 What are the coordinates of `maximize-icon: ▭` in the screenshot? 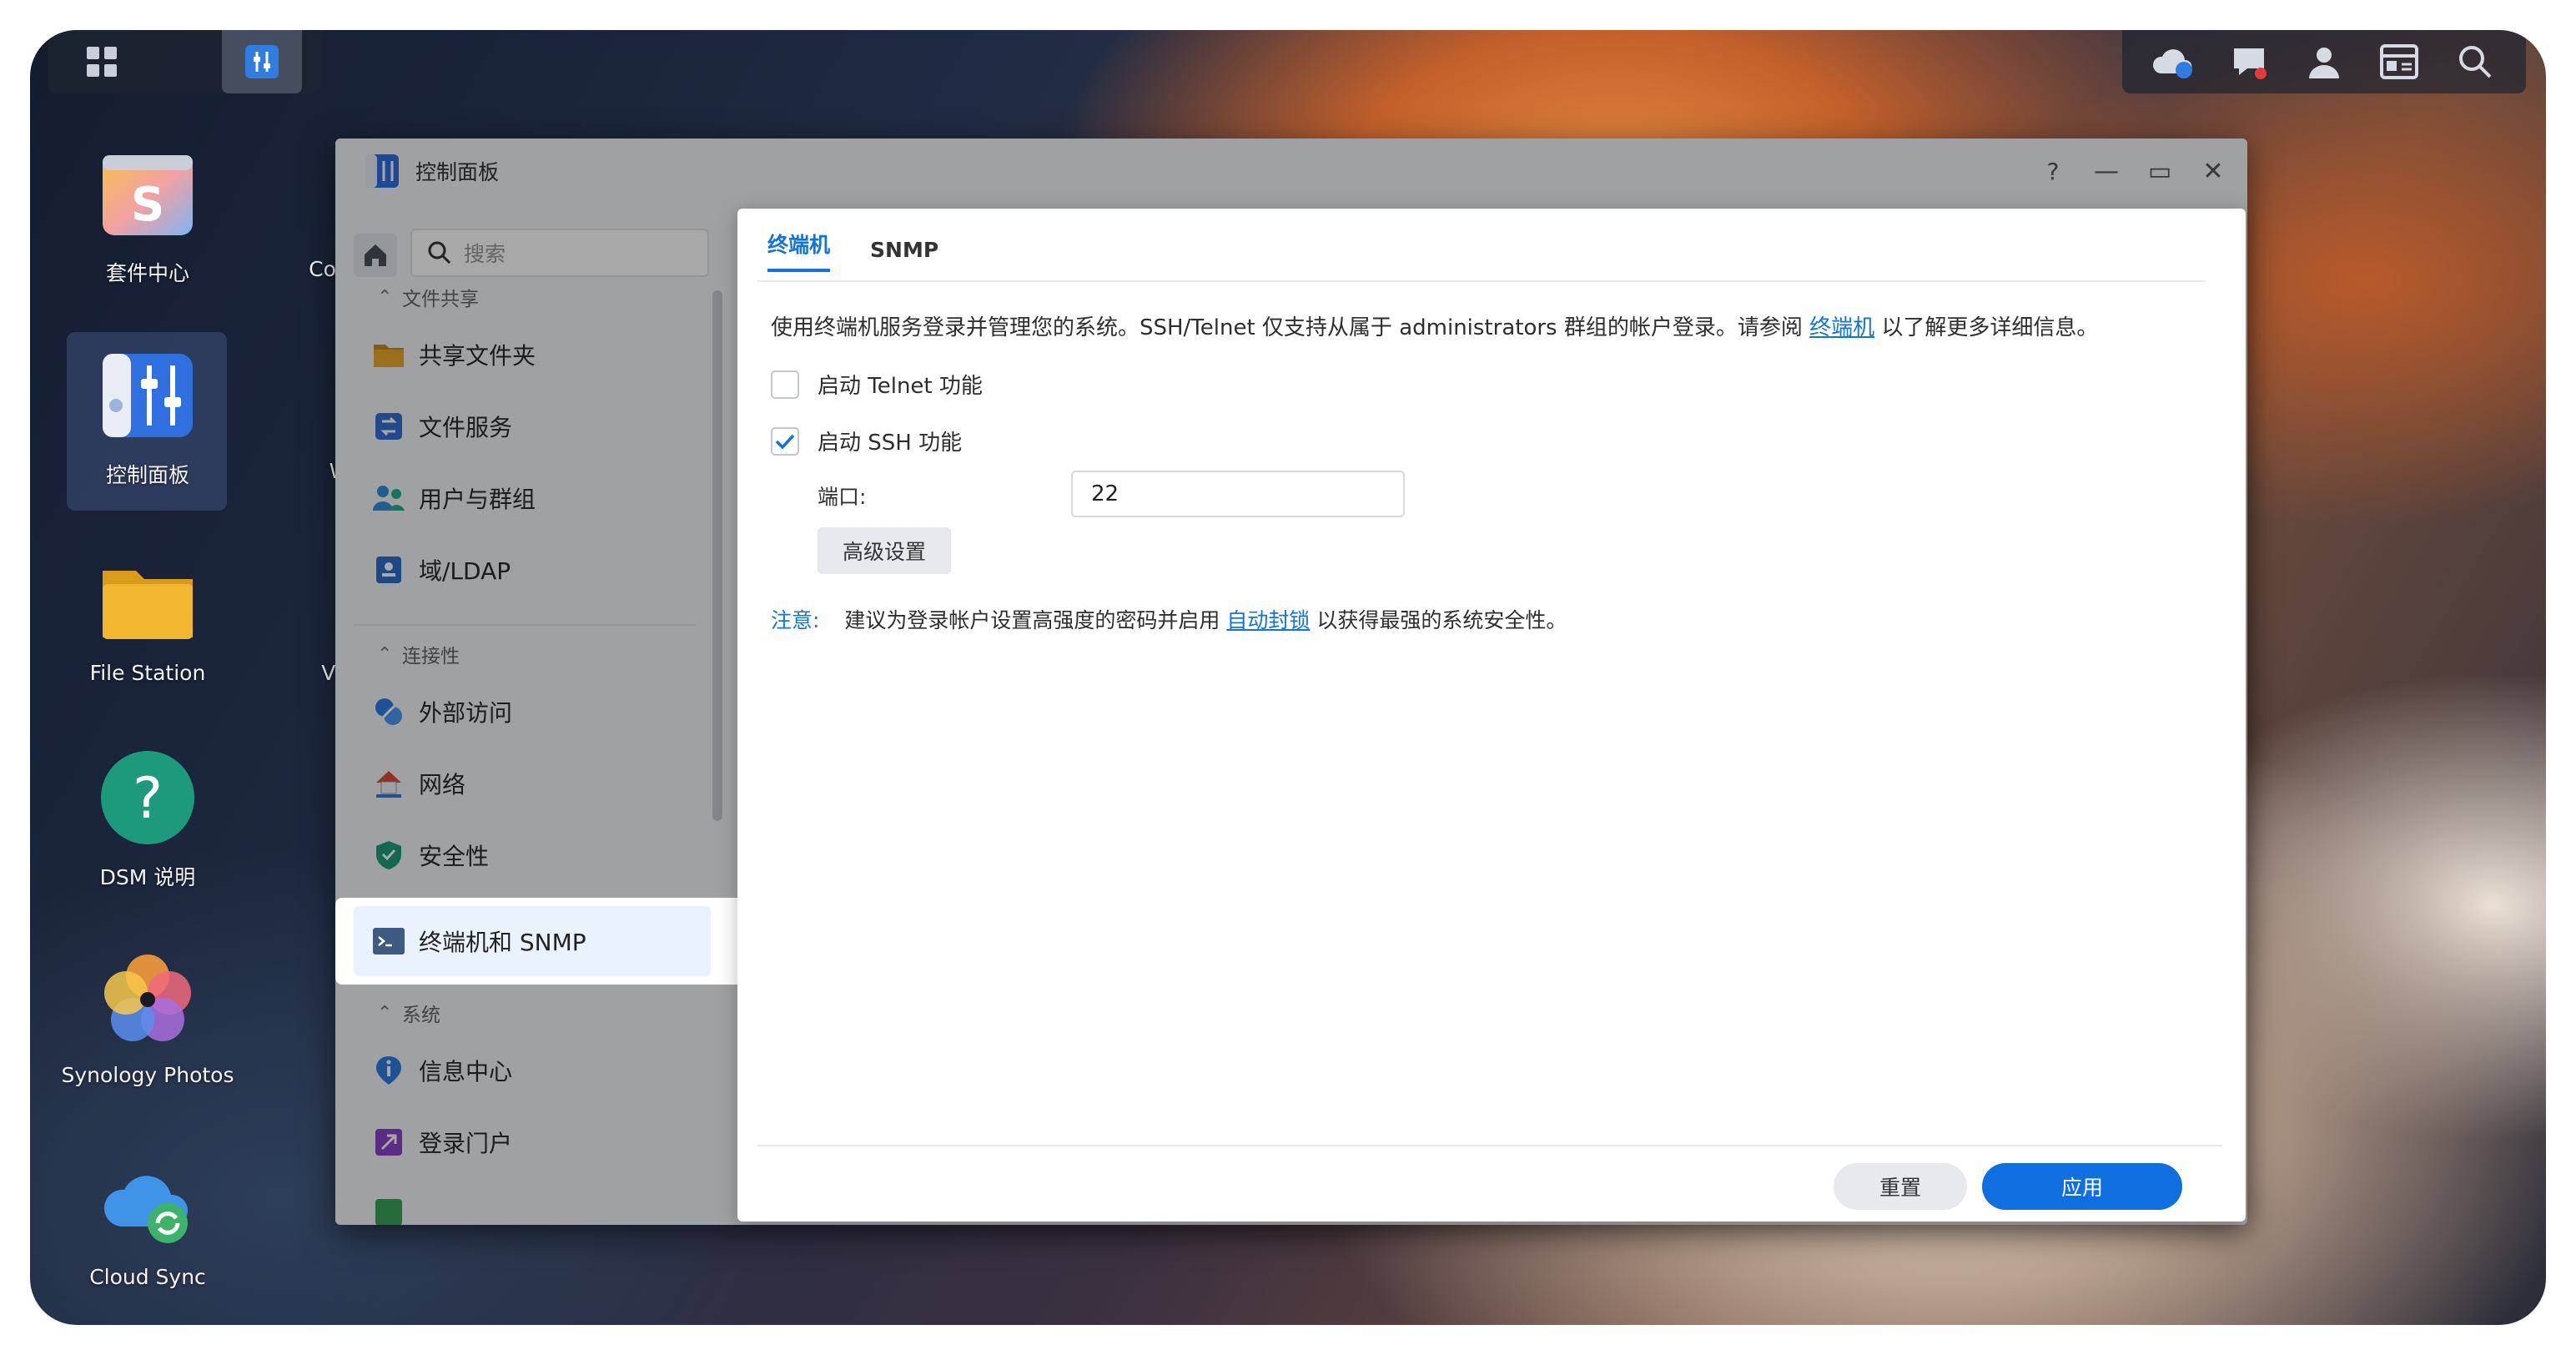 It's located at (2159, 171).